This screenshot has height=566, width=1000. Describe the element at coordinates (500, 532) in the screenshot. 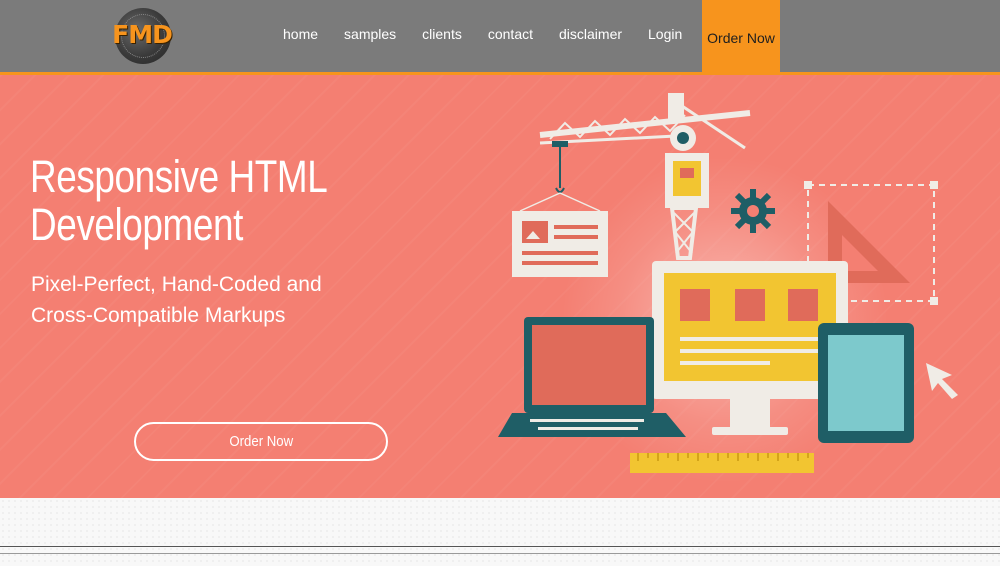

I see `content-section` at that location.